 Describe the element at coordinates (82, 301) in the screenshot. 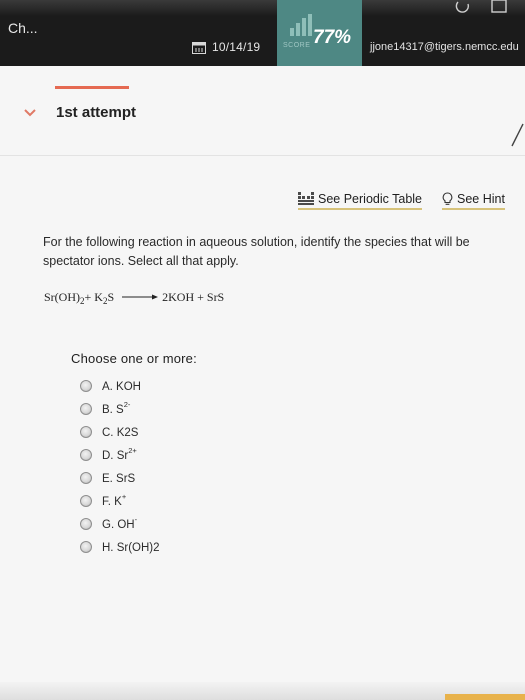

I see `reactant-1-subscript: 2` at that location.